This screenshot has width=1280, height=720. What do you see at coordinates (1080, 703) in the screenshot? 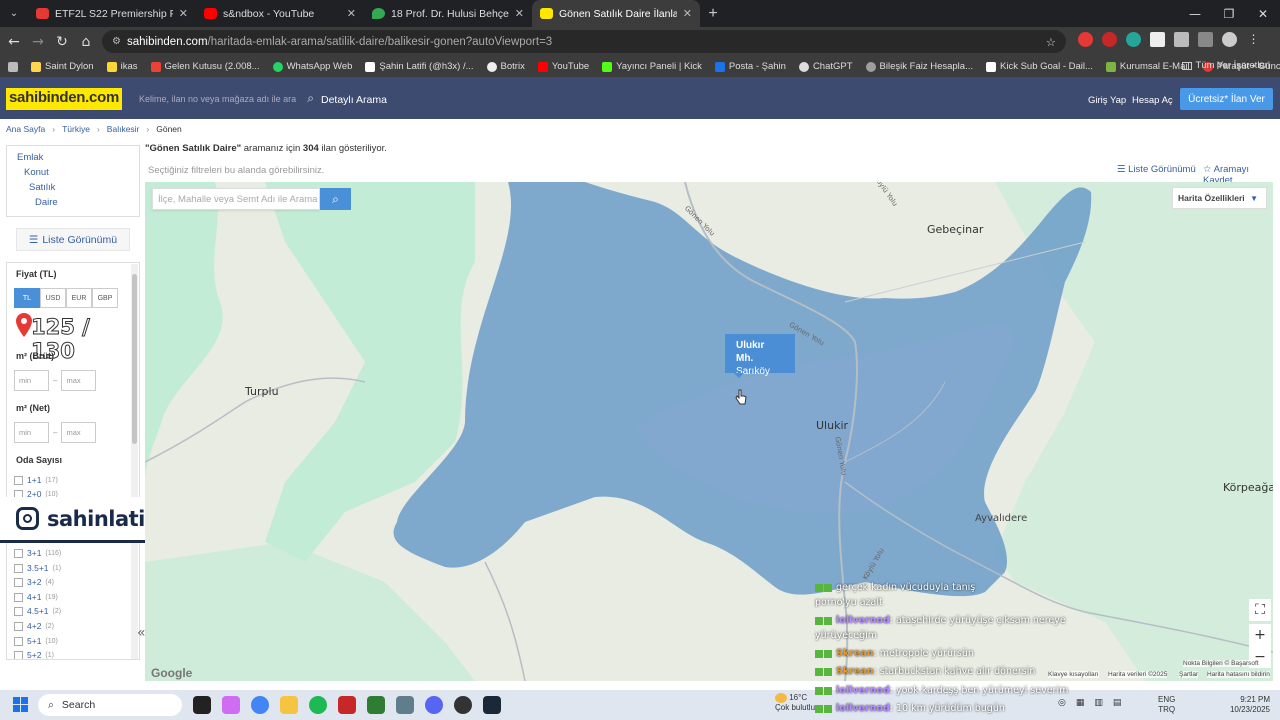
I see `app-icon: ▦` at bounding box center [1080, 703].